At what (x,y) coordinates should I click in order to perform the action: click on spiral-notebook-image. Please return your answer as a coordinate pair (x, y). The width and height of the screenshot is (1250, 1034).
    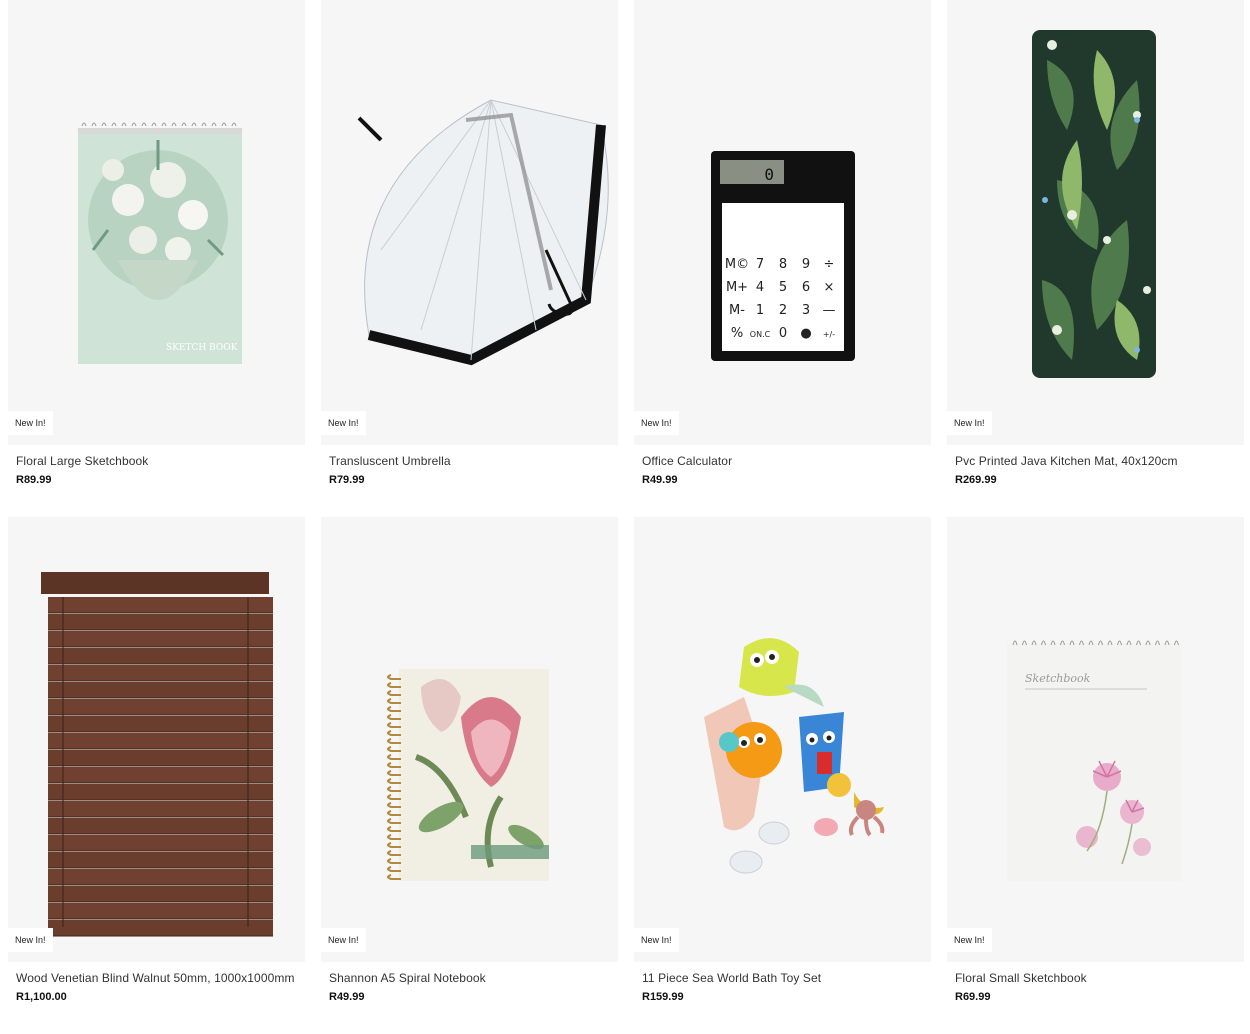
    Looking at the image, I should click on (468, 775).